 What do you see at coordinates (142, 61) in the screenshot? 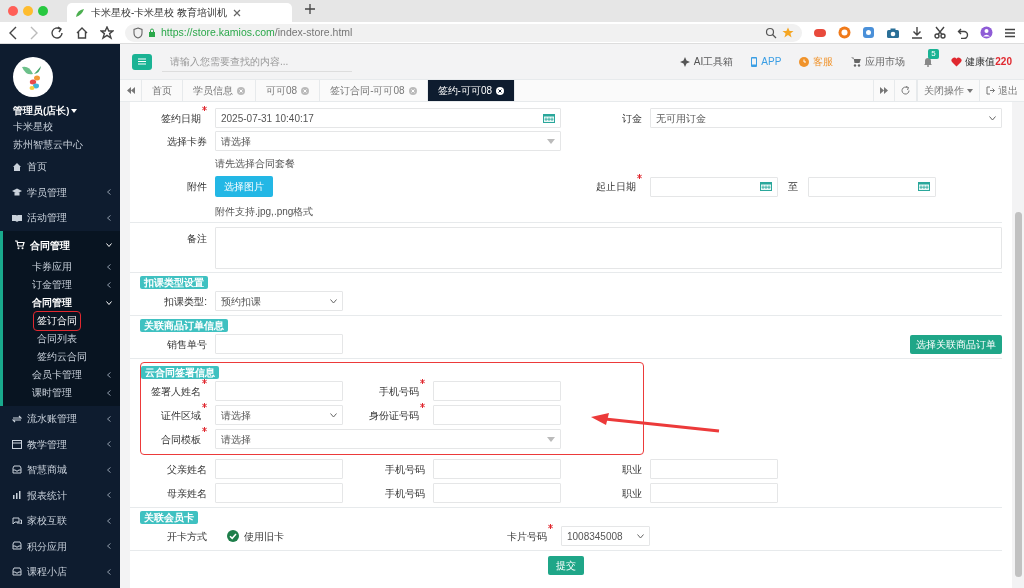
I see `menu-button` at bounding box center [142, 61].